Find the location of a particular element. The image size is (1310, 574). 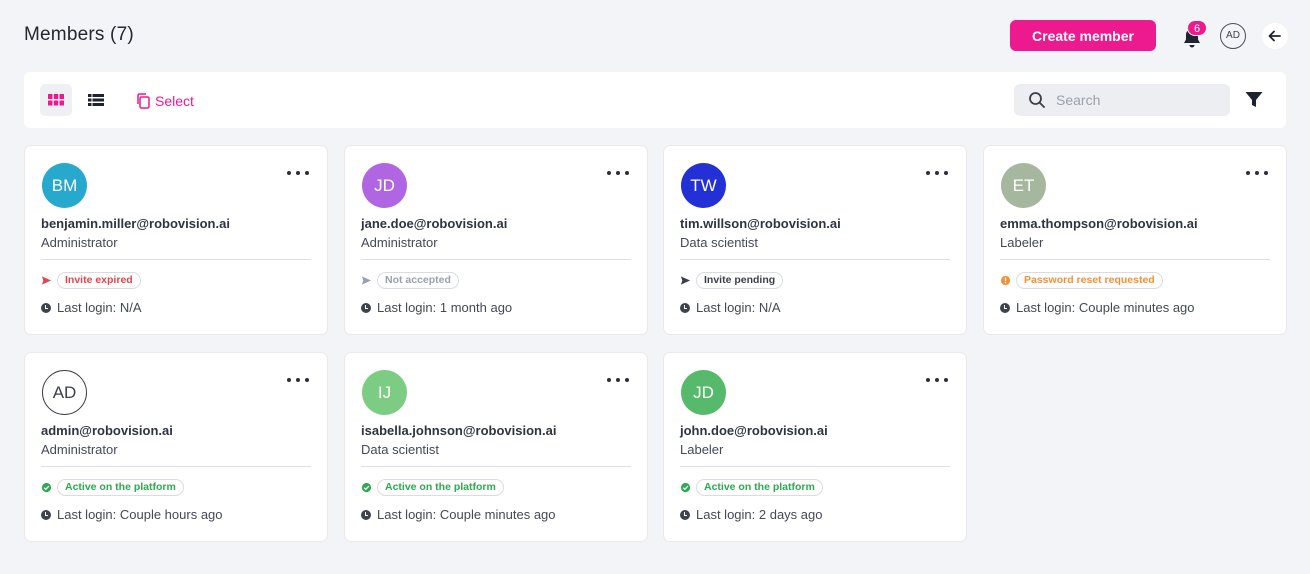

member-avatar: TW is located at coordinates (703, 185).